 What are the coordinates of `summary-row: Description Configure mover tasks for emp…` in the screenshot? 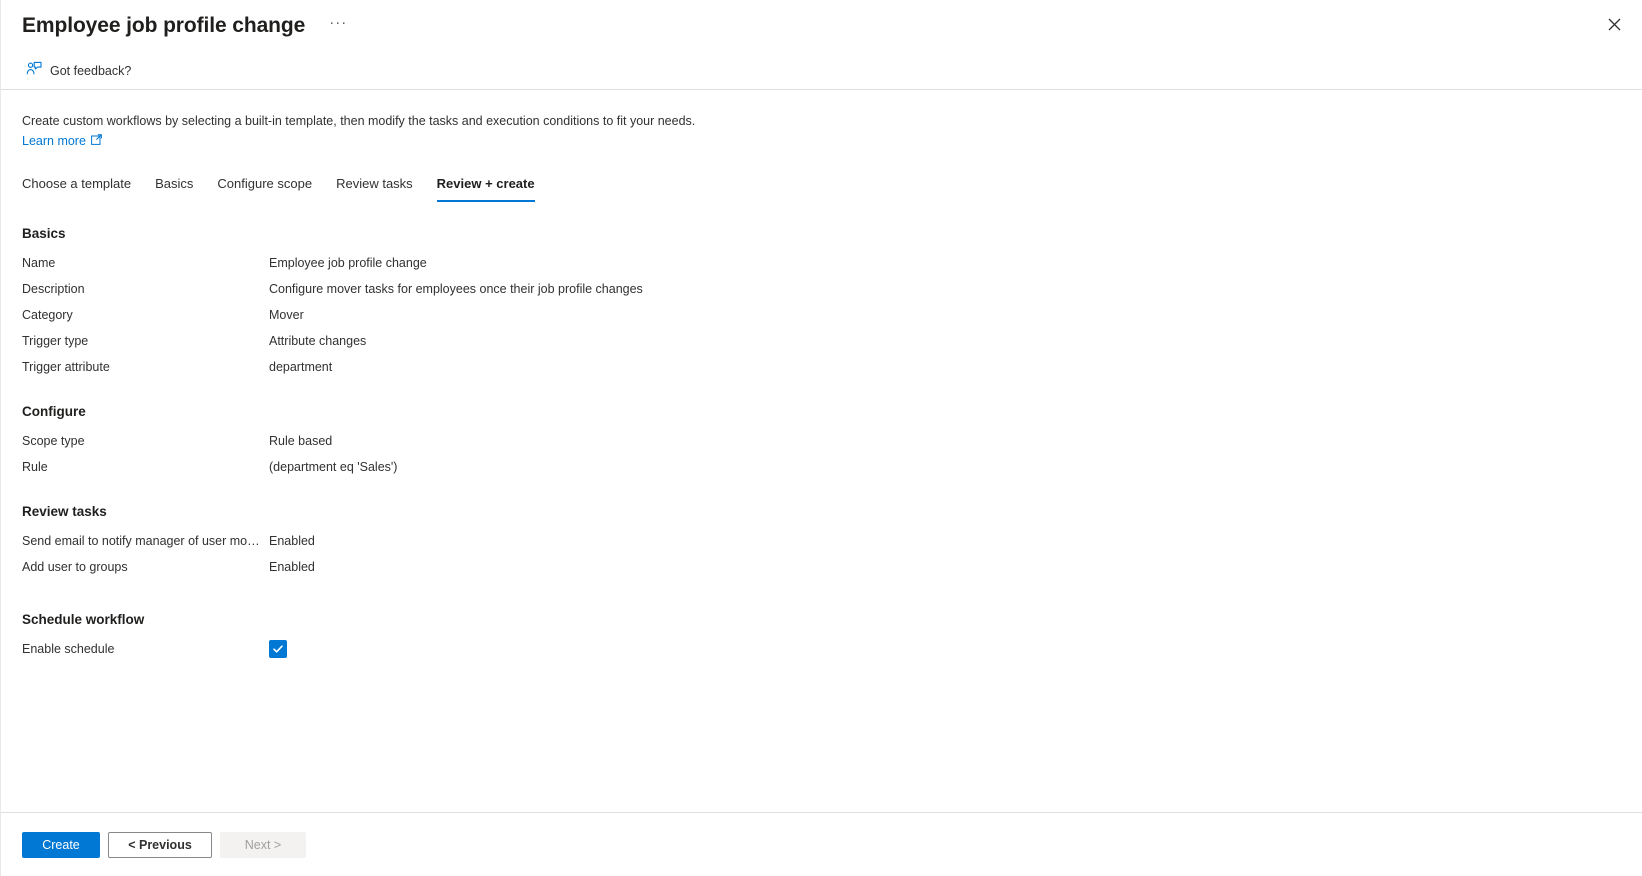 It's located at (821, 289).